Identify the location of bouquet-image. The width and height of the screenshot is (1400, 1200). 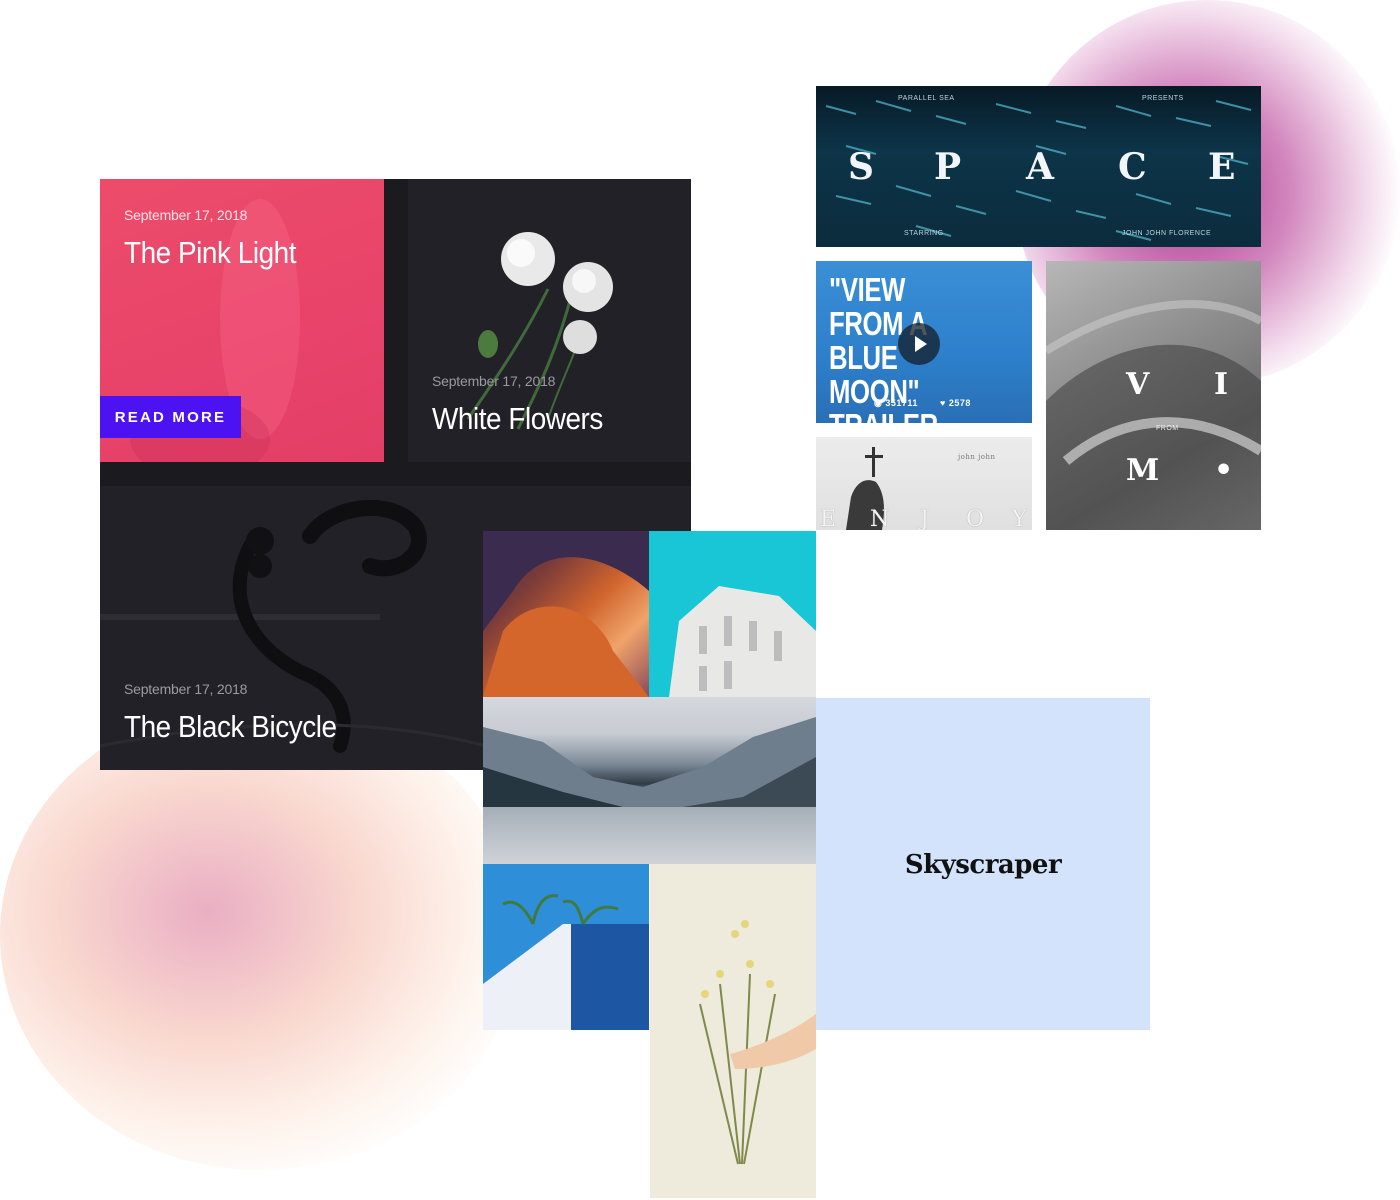
(733, 1031).